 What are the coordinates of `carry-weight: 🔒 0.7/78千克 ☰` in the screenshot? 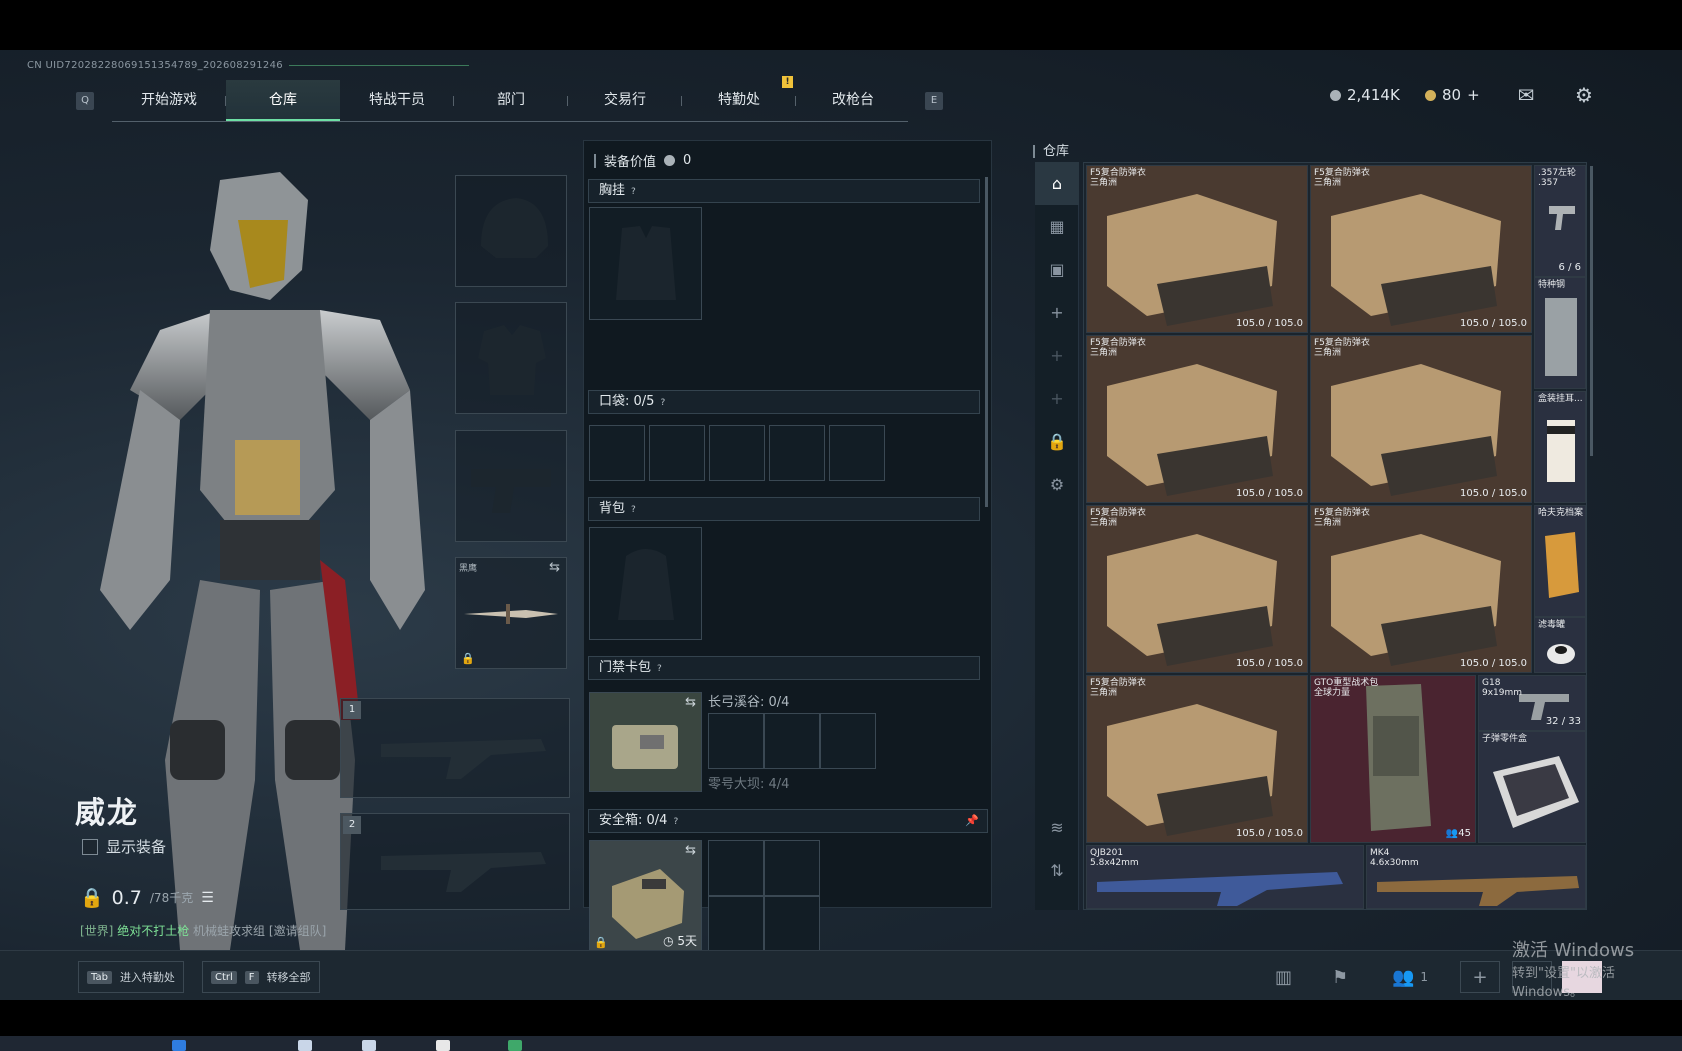 It's located at (147, 898).